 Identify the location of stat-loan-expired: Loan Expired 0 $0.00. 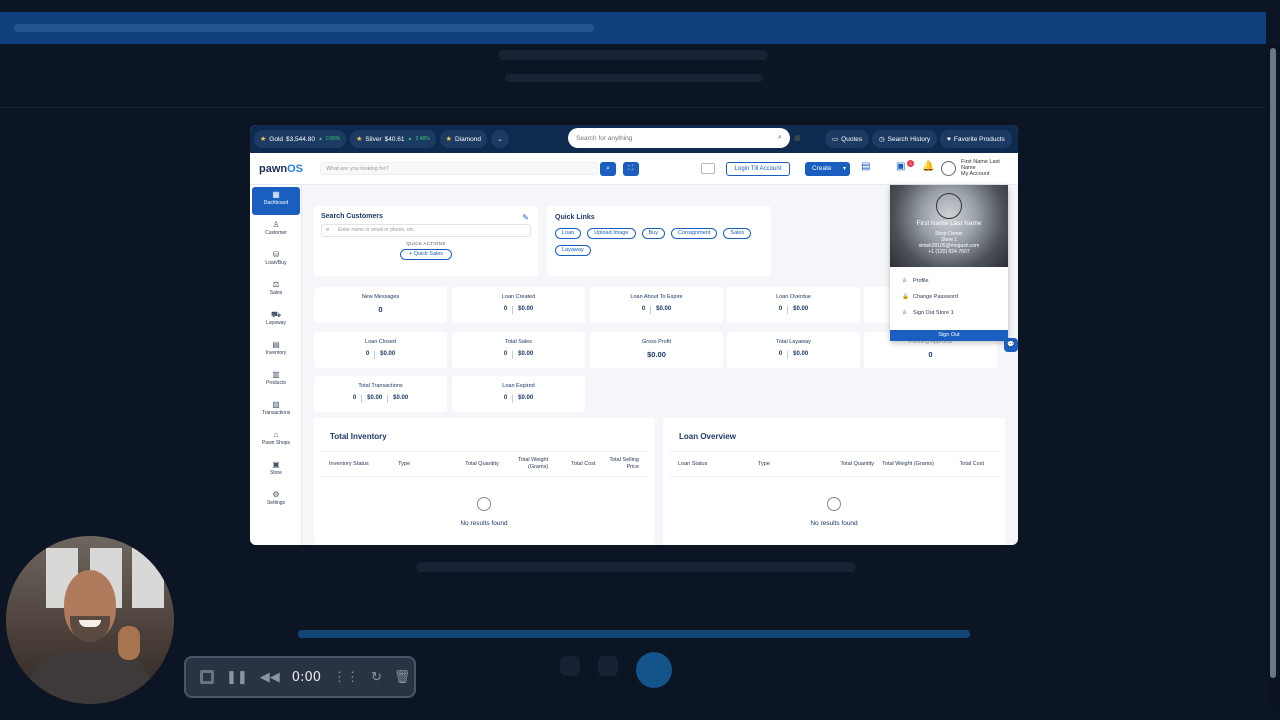
(518, 394).